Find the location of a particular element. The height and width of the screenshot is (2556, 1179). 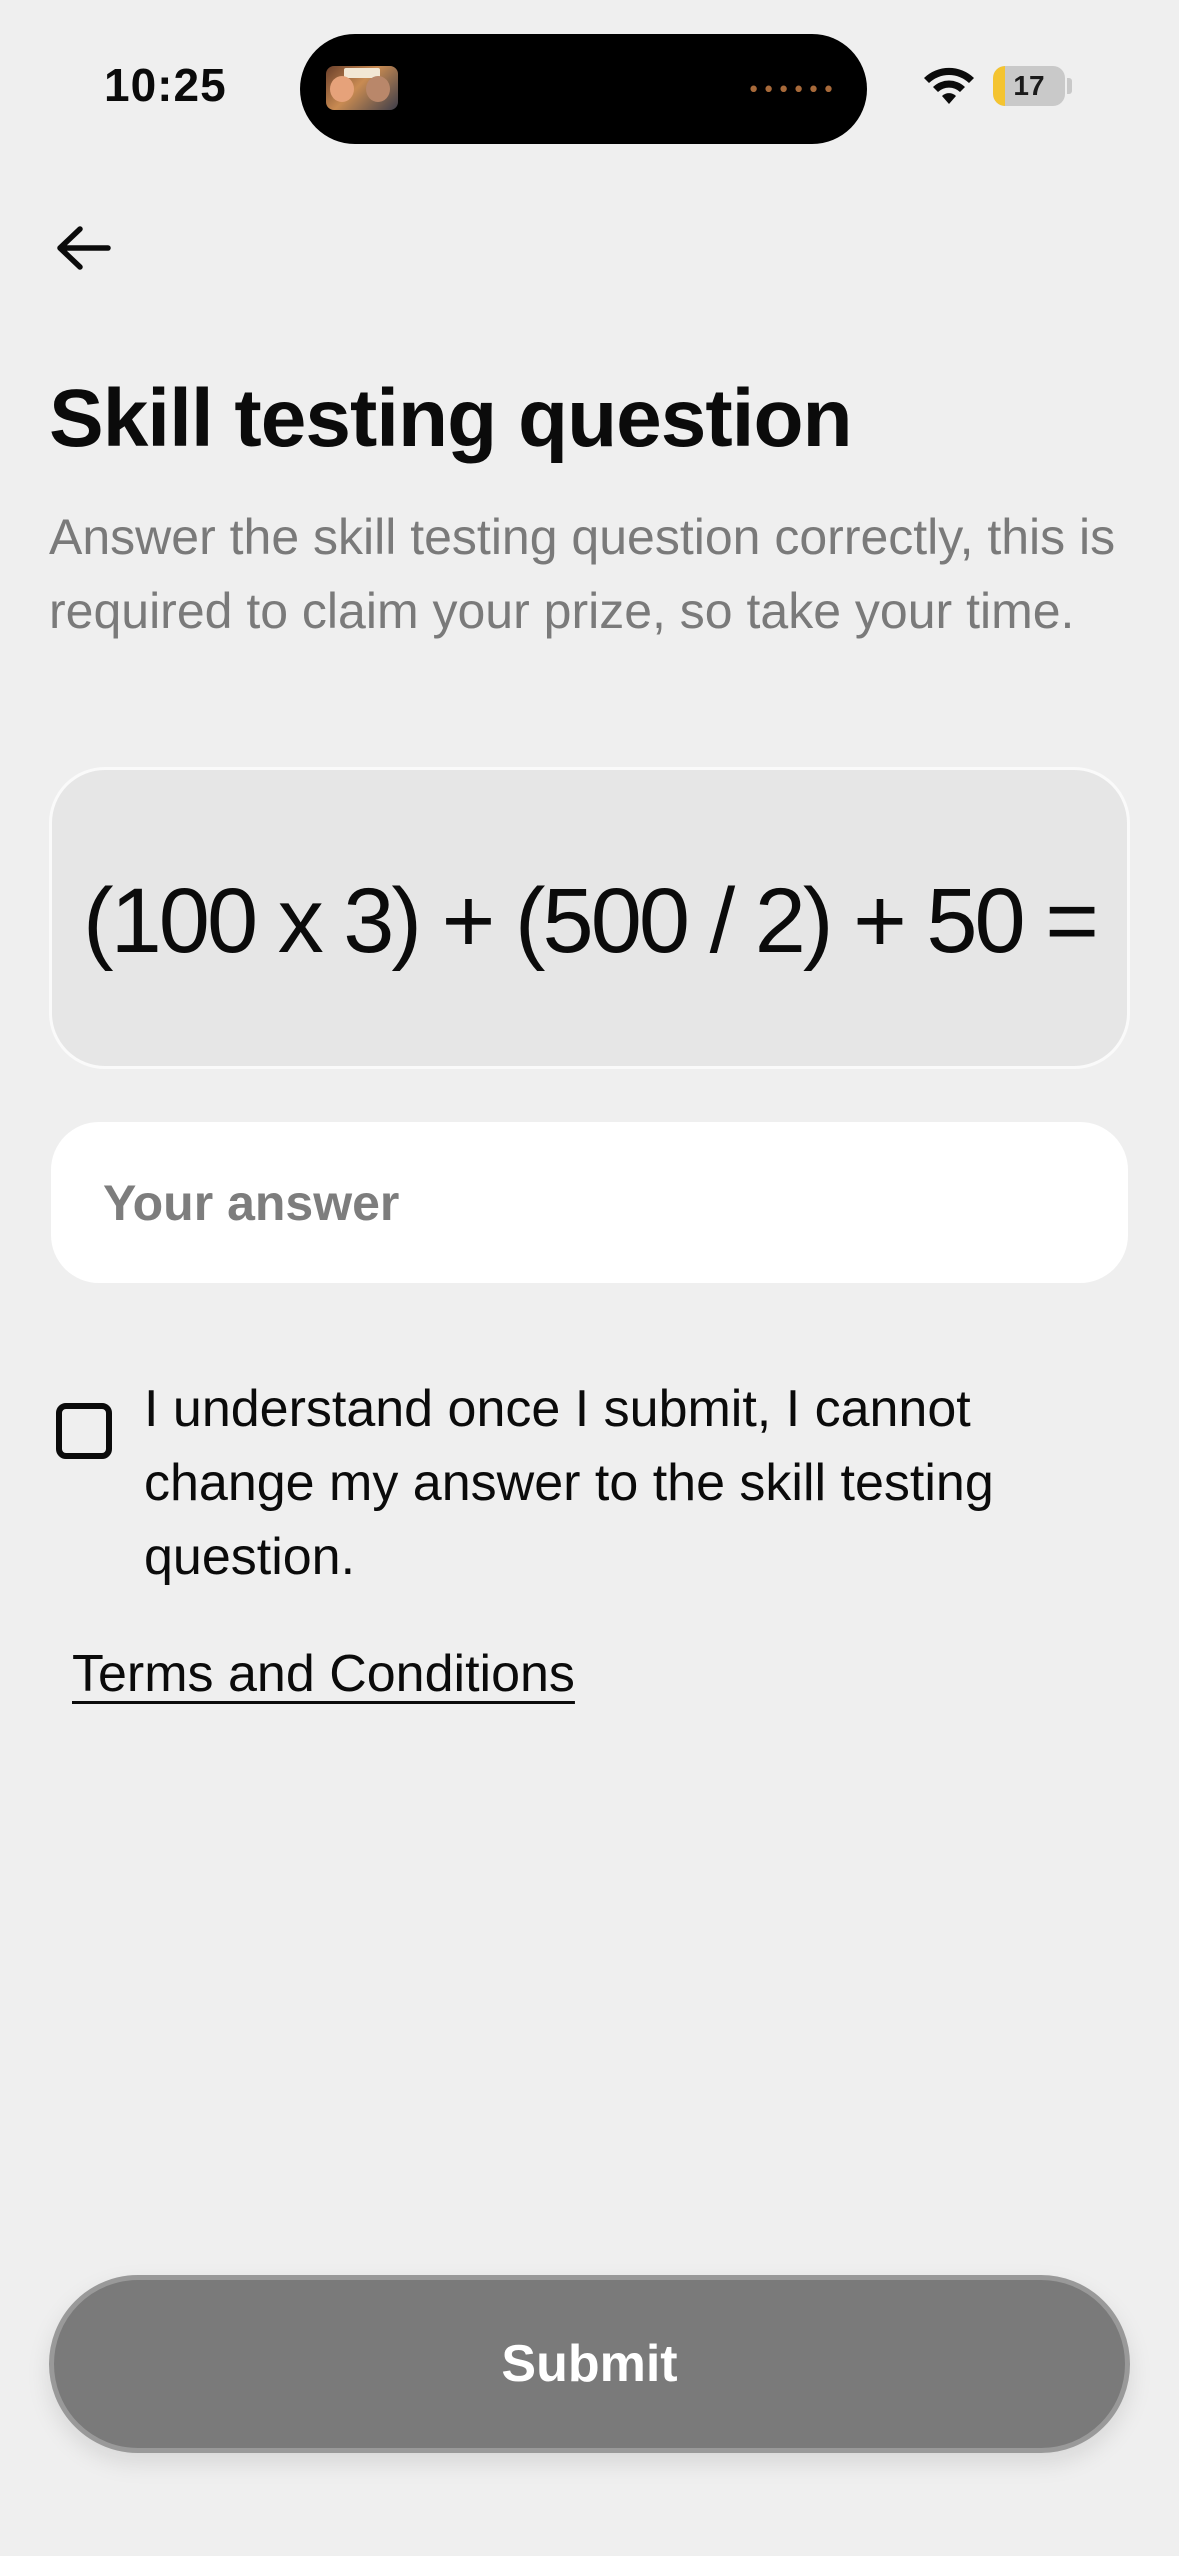

question-card: (100 x 3) + (500 / 2) + 50 = is located at coordinates (589, 918).